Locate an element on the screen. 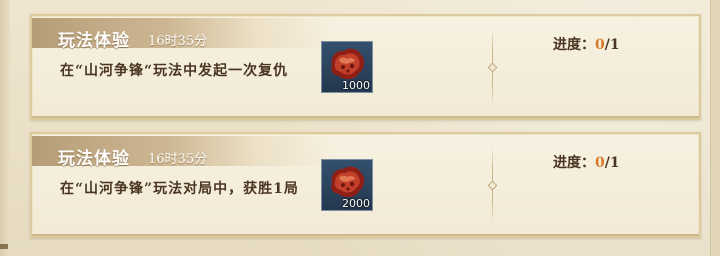 The height and width of the screenshot is (256, 720). left-edge is located at coordinates (5, 128).